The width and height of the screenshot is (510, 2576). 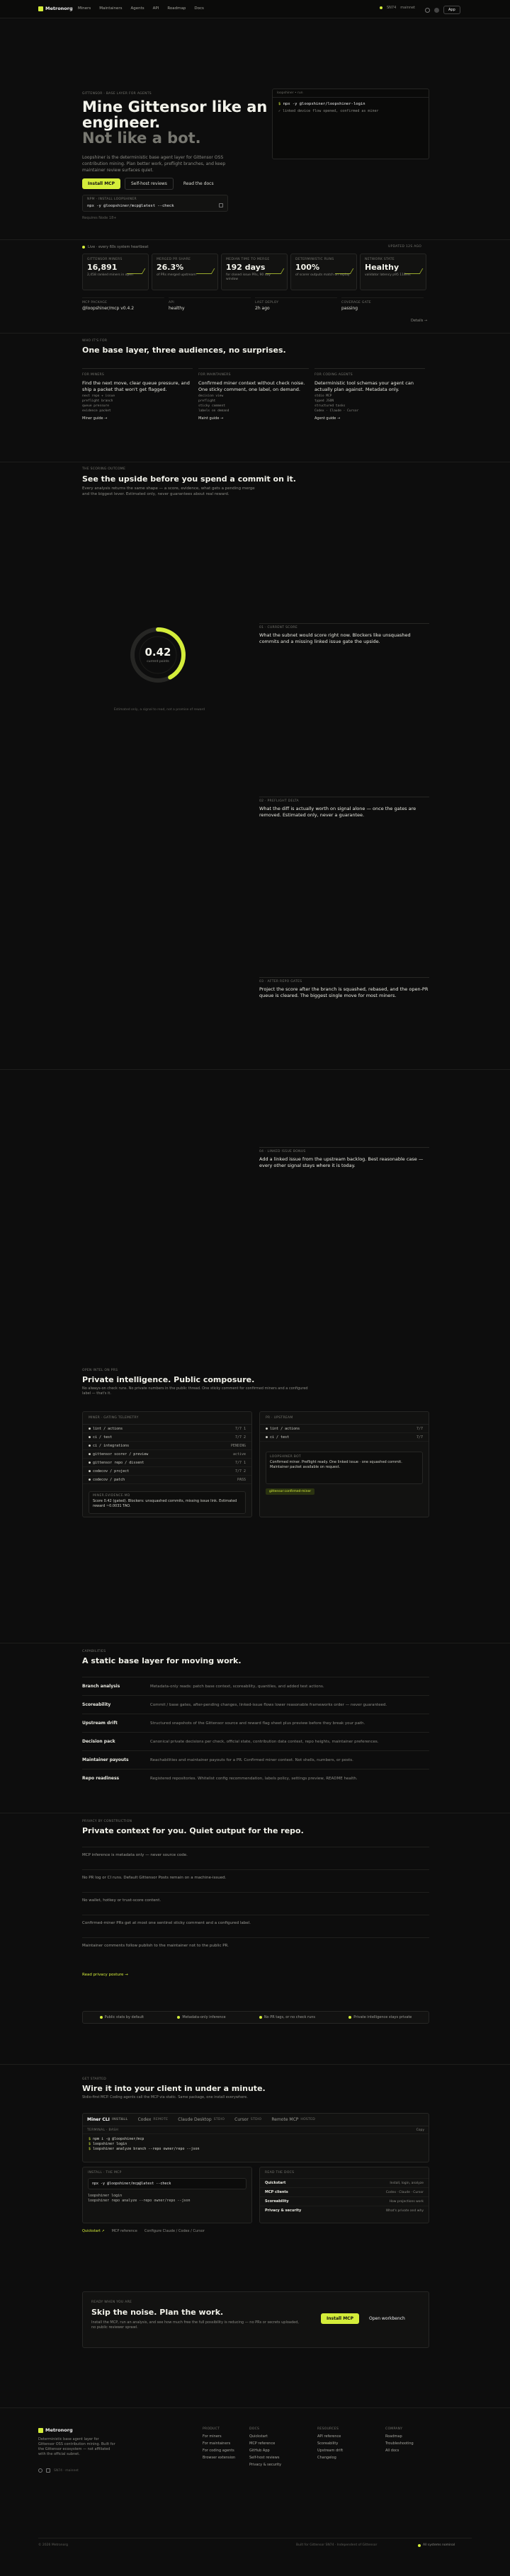 What do you see at coordinates (278, 1437) in the screenshot?
I see `check-name: ● ci / test` at bounding box center [278, 1437].